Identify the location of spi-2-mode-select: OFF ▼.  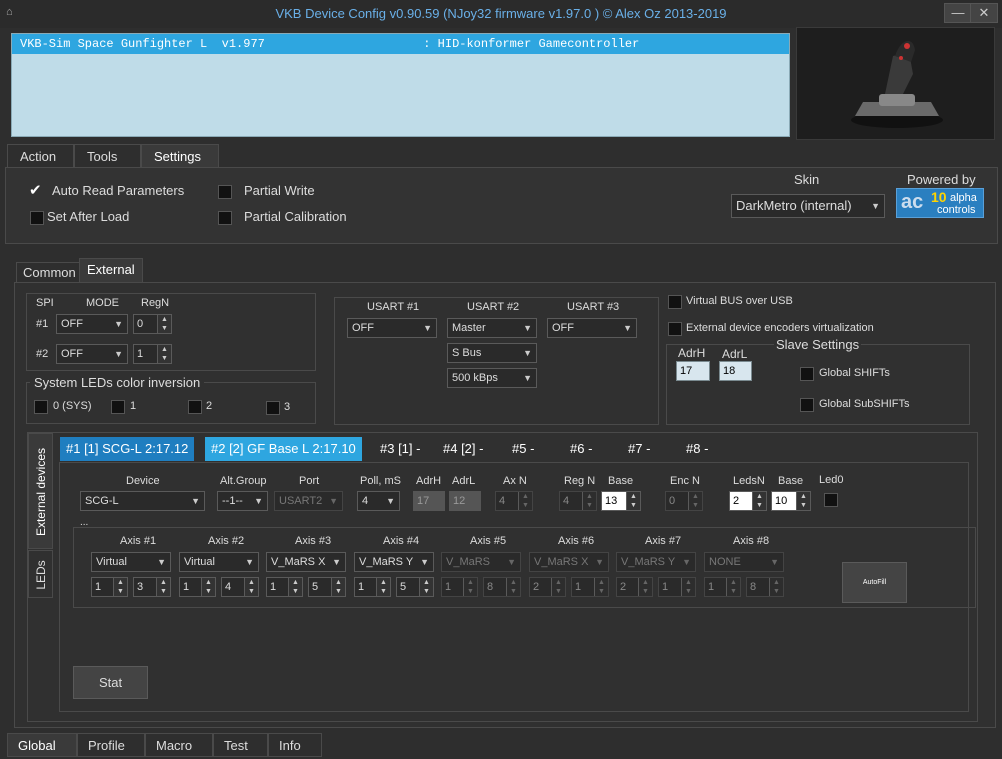
(92, 354).